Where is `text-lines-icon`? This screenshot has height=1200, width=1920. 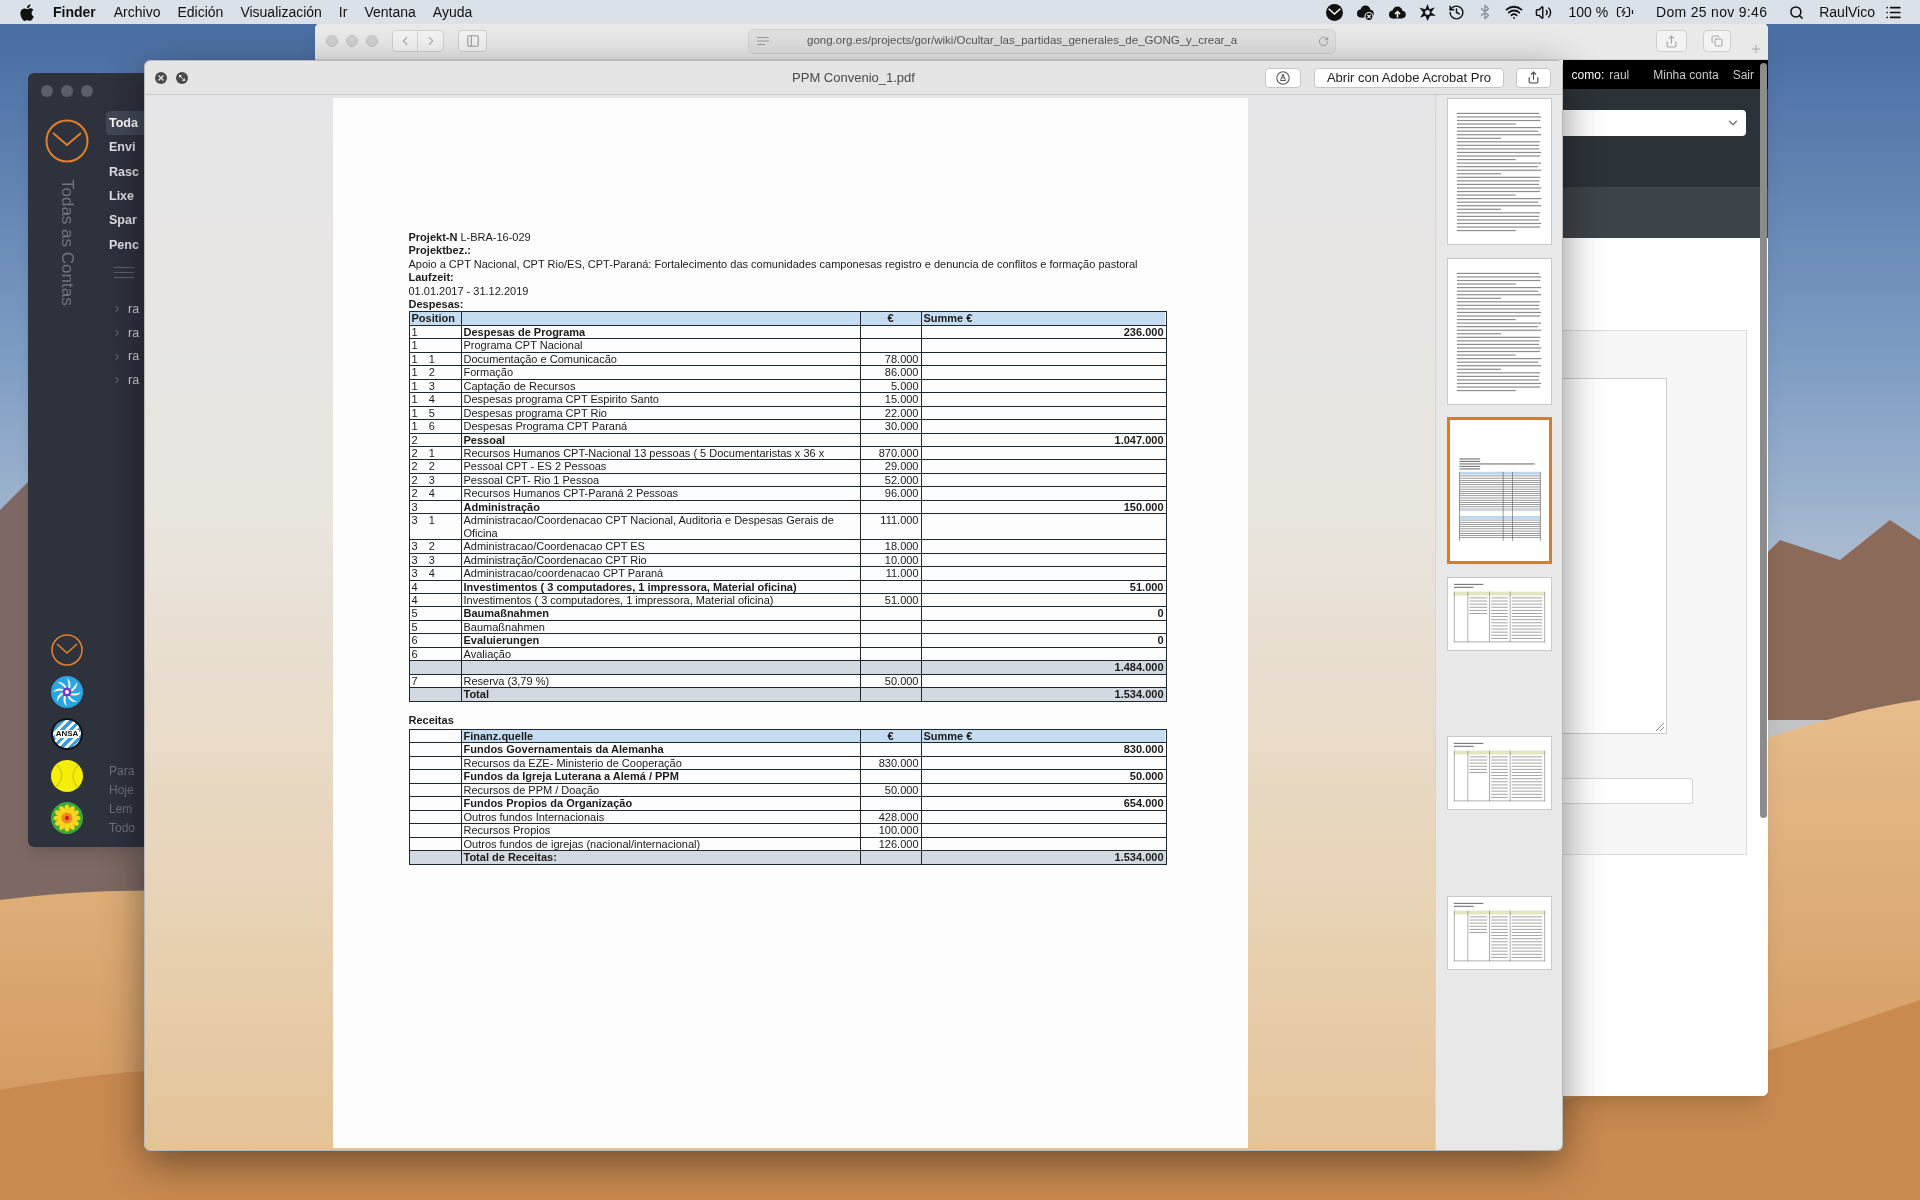
text-lines-icon is located at coordinates (763, 41).